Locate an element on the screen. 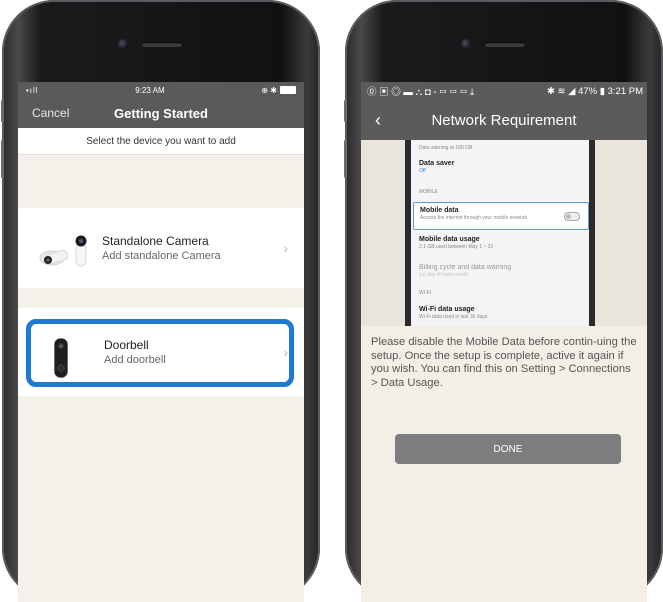 The width and height of the screenshot is (663, 602). nav-bar: ‹ Network Requirement is located at coordinates (504, 120).